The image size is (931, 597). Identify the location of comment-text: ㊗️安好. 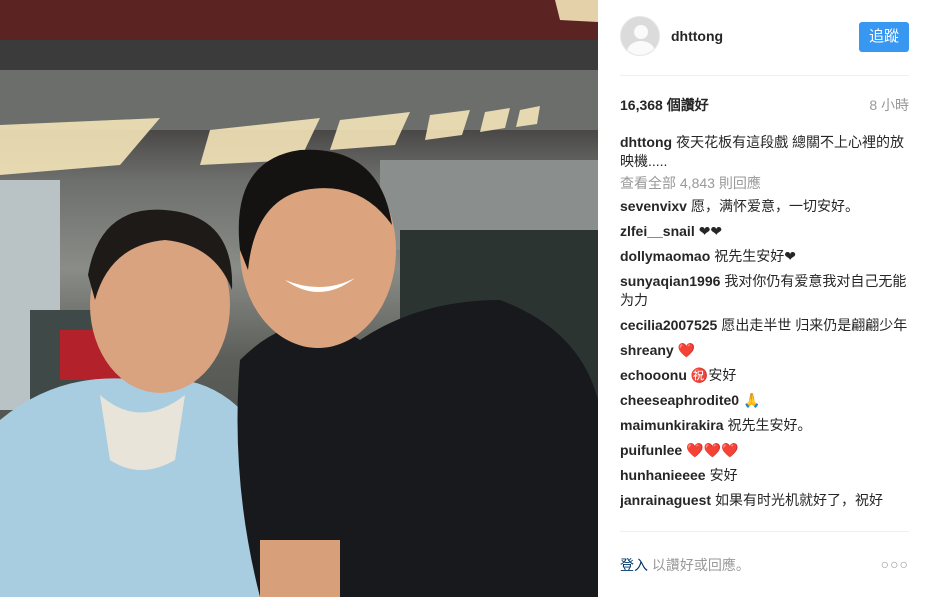
(713, 375).